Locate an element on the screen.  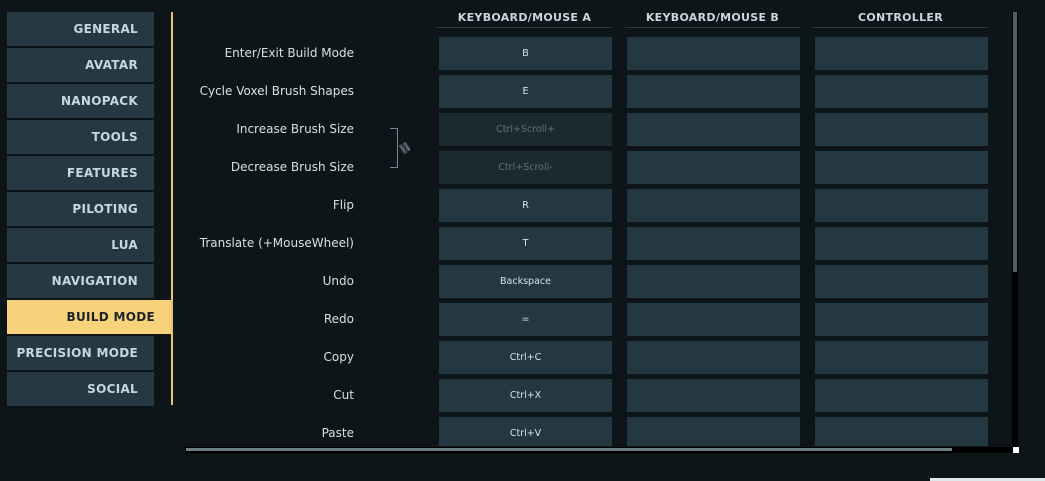
sidebar-item-piloting: PILOTING is located at coordinates (80, 209).